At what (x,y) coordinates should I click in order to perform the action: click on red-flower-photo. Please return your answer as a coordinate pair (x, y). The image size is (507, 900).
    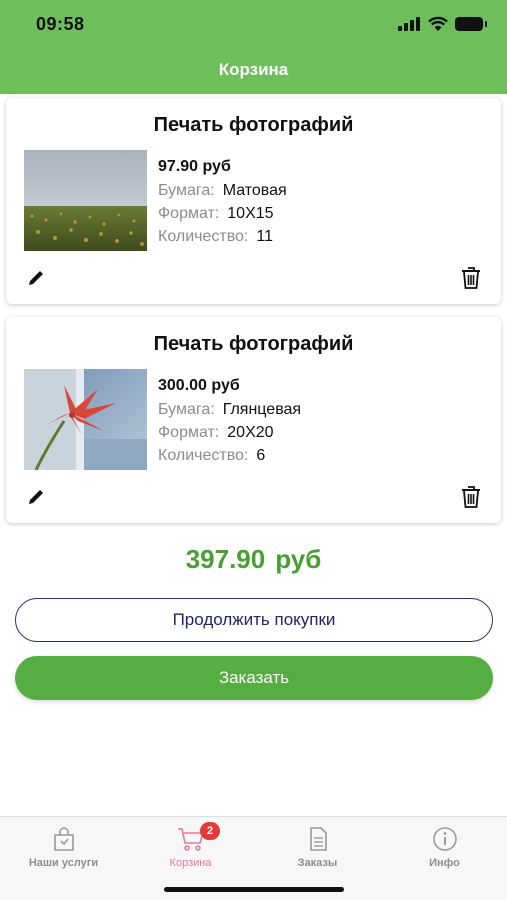
    Looking at the image, I should click on (85, 419).